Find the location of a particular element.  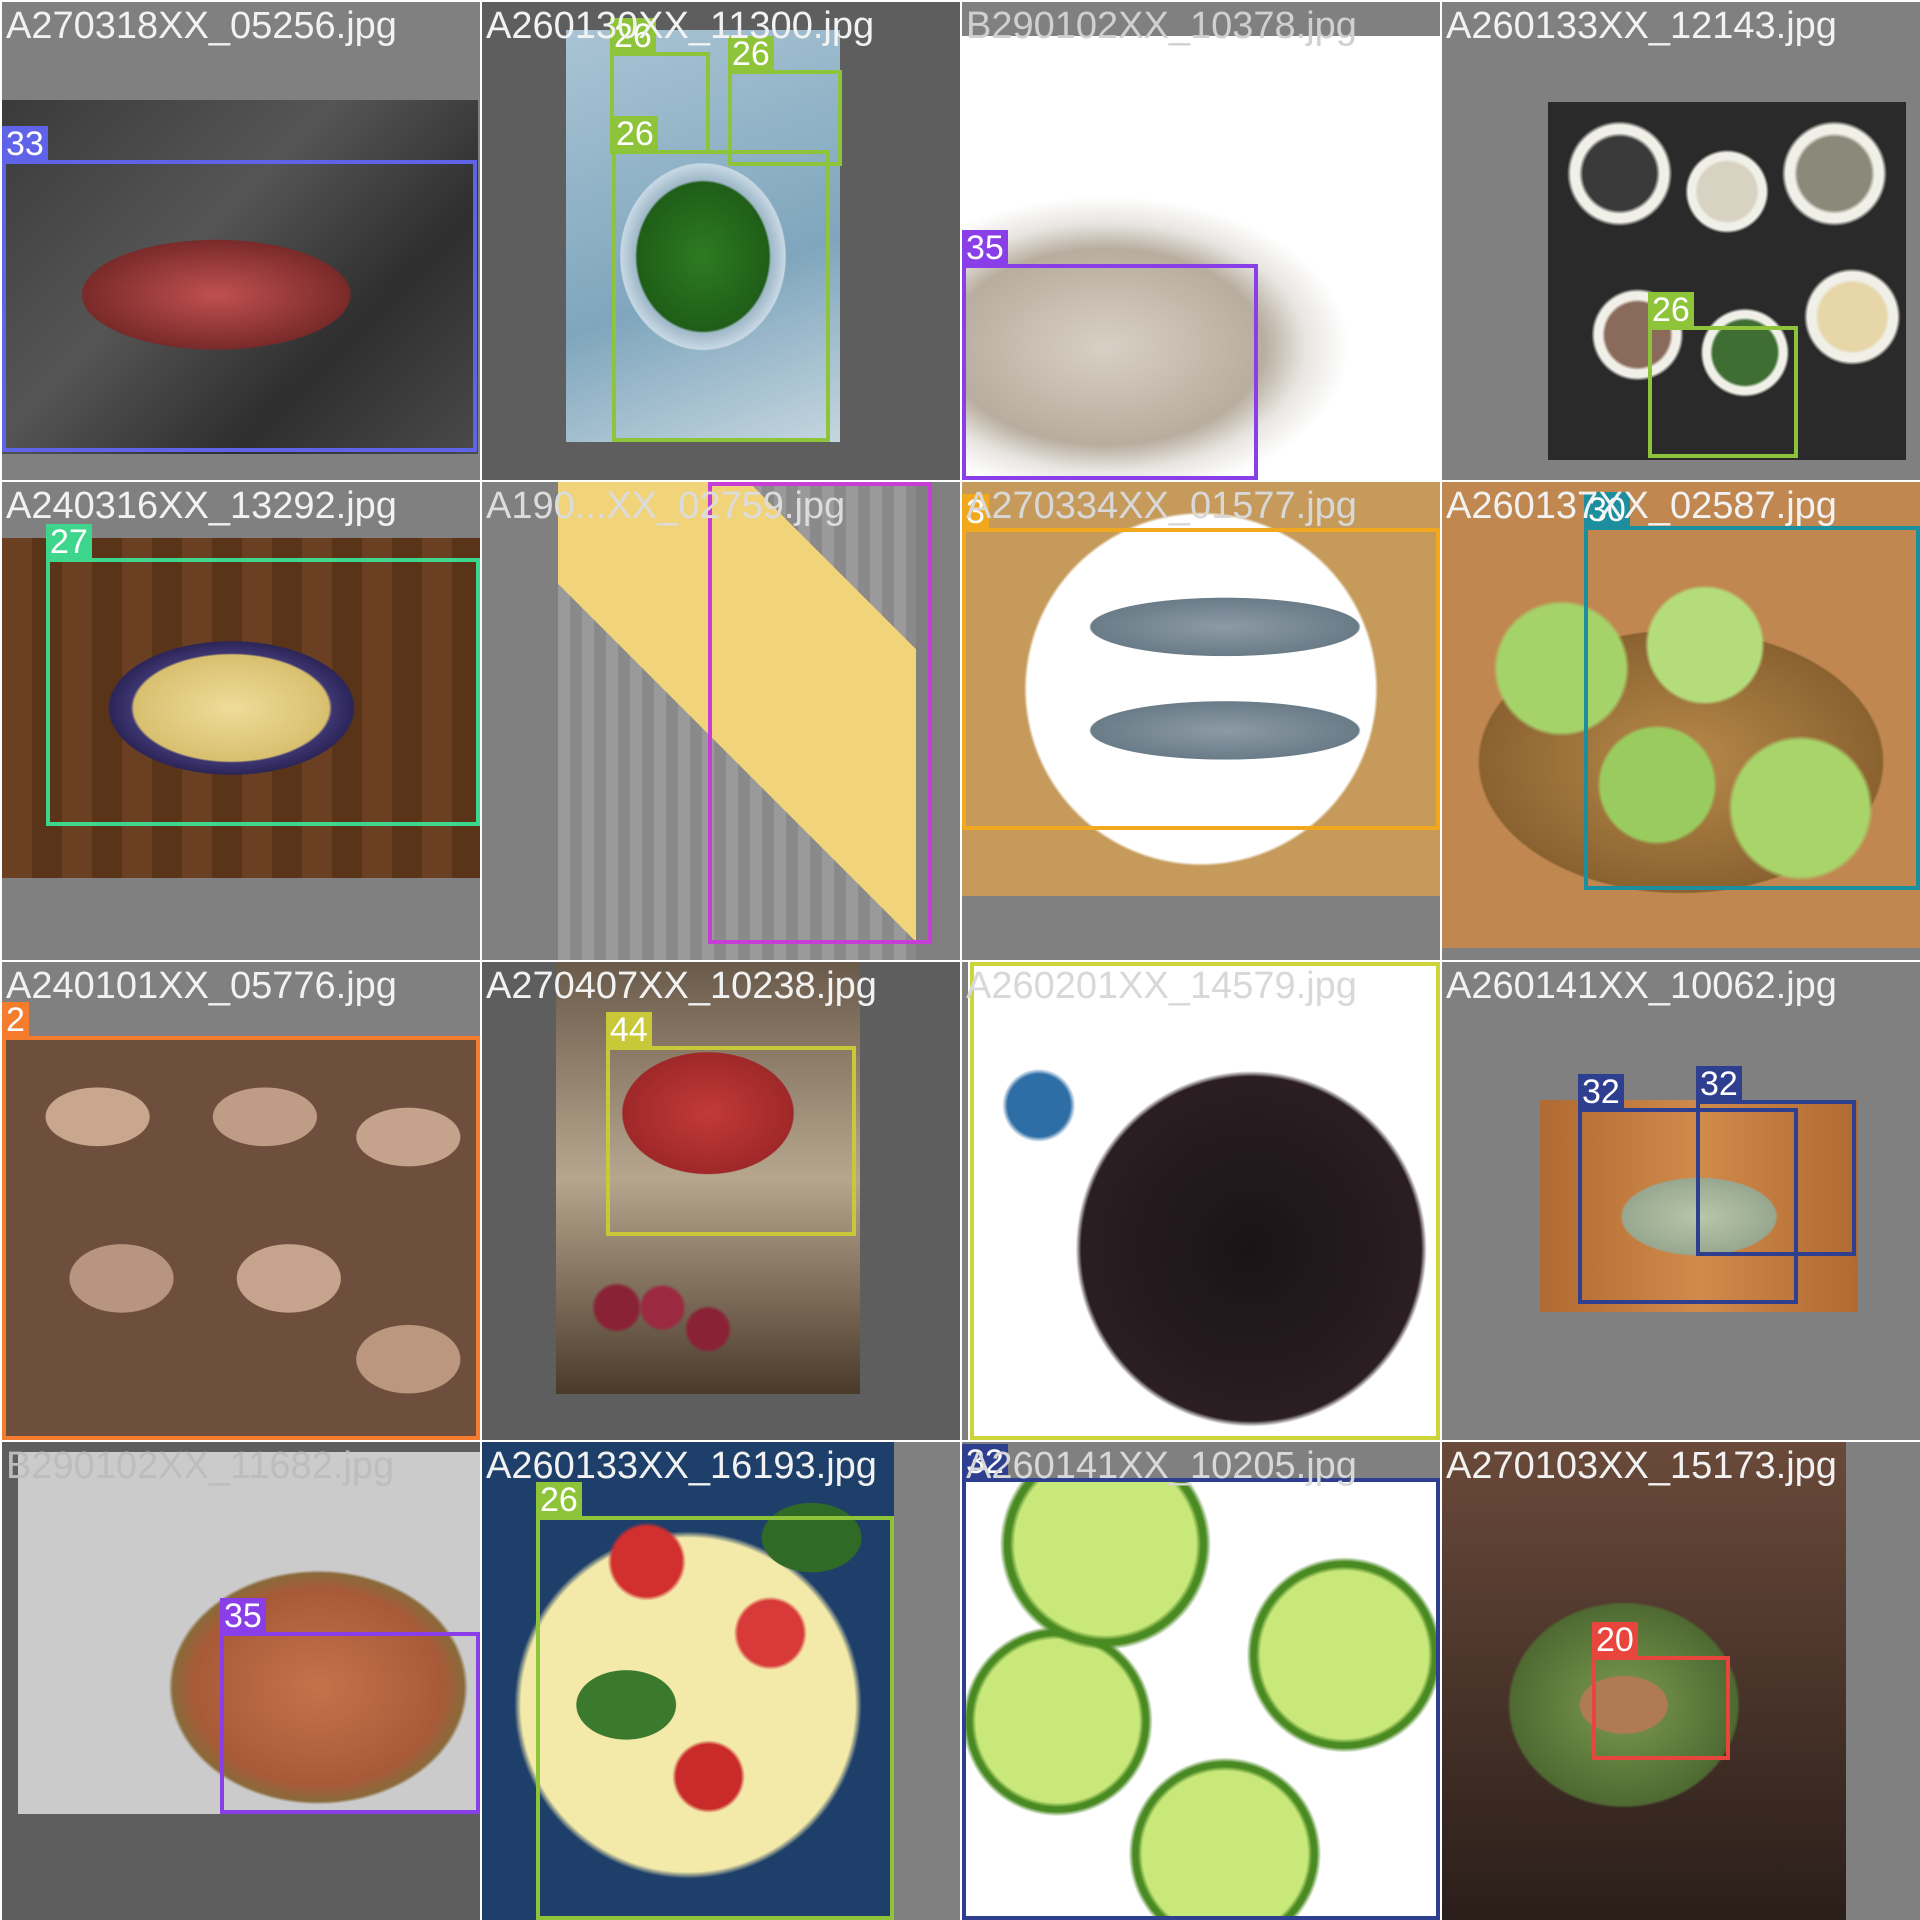

tile-5: 27 A240316XX_13292.jpg is located at coordinates (241, 721).